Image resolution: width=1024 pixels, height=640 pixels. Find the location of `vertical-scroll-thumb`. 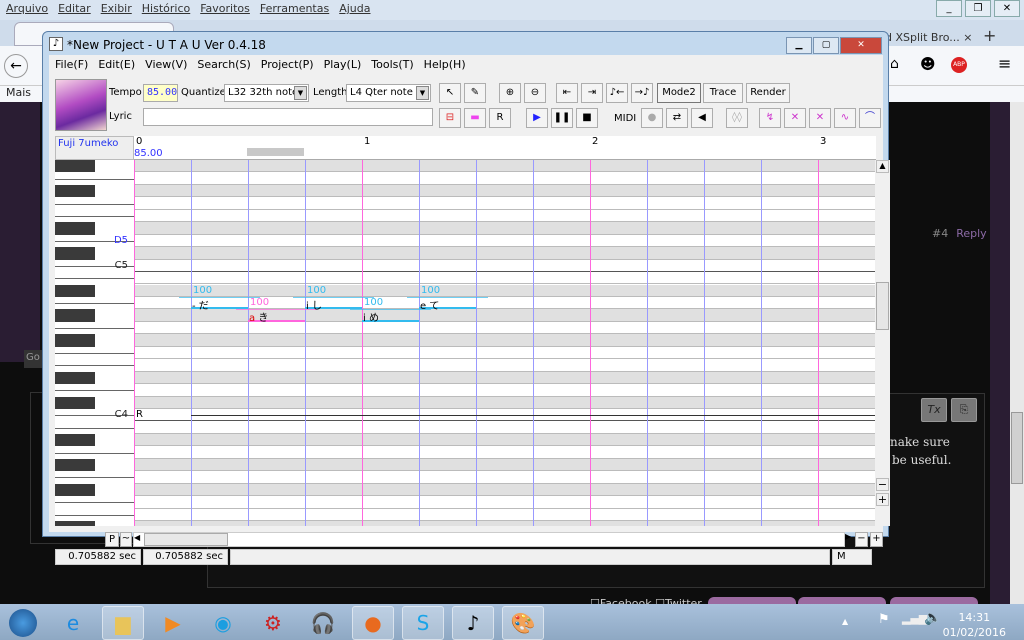

vertical-scroll-thumb is located at coordinates (882, 306).